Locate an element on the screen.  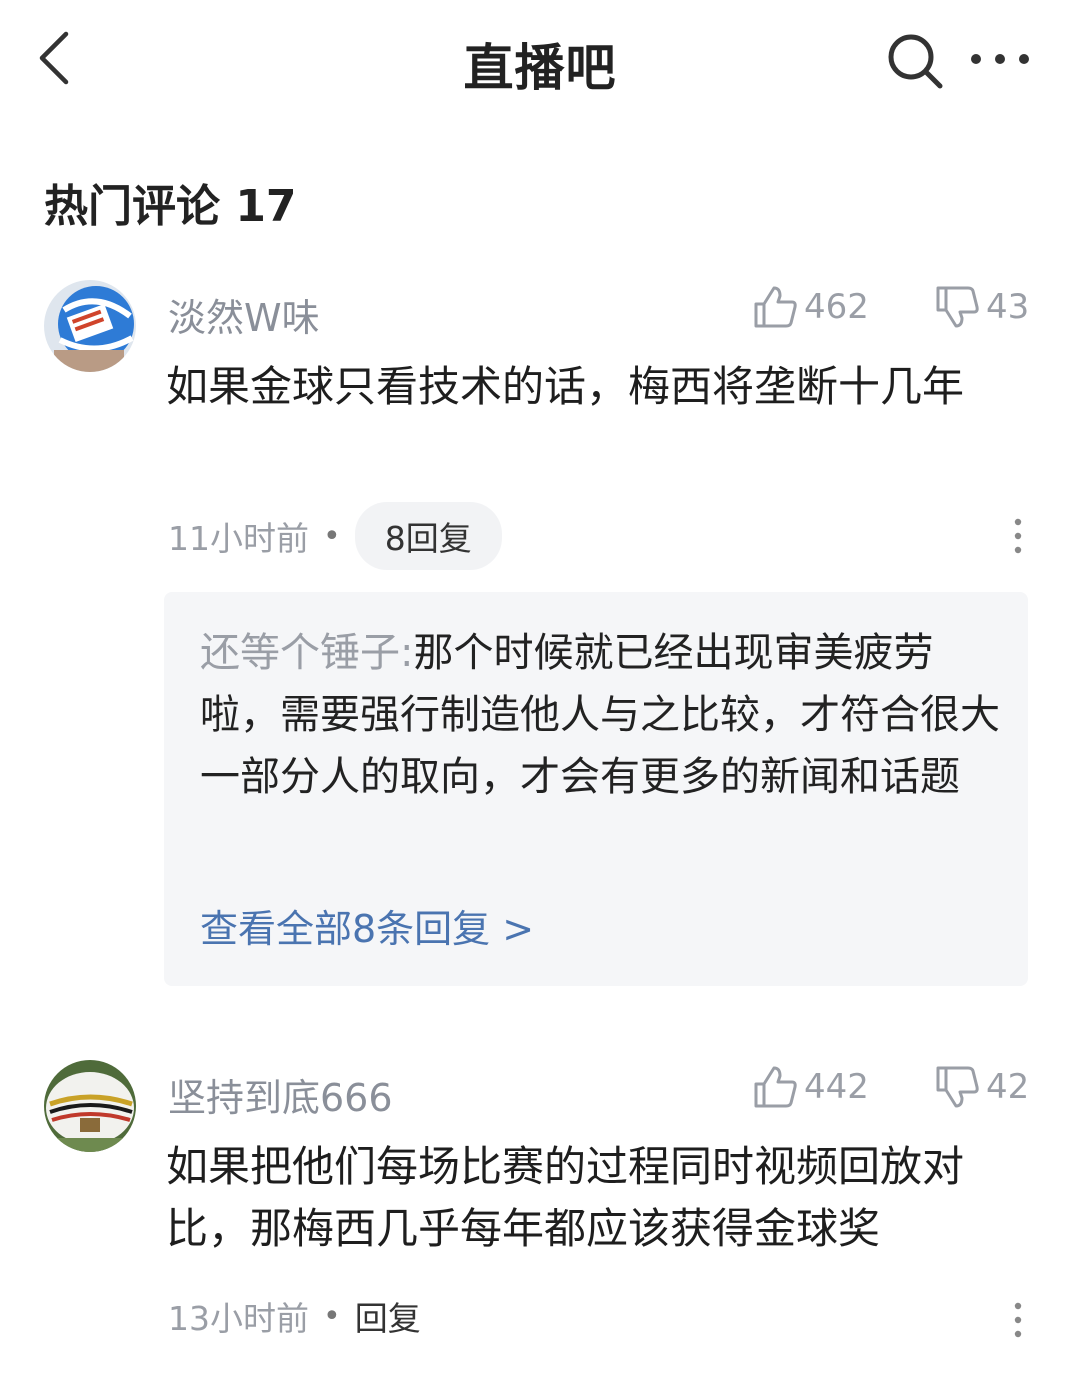
like-button: 442 is located at coordinates (810, 1087).